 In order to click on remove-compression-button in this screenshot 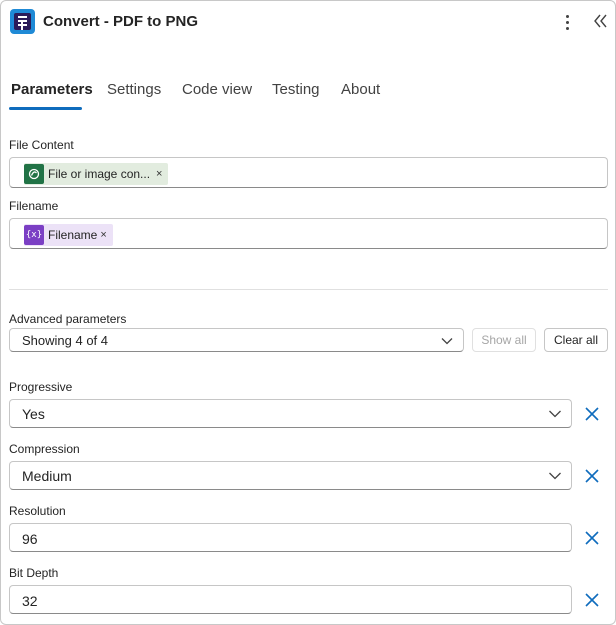, I will do `click(592, 476)`.